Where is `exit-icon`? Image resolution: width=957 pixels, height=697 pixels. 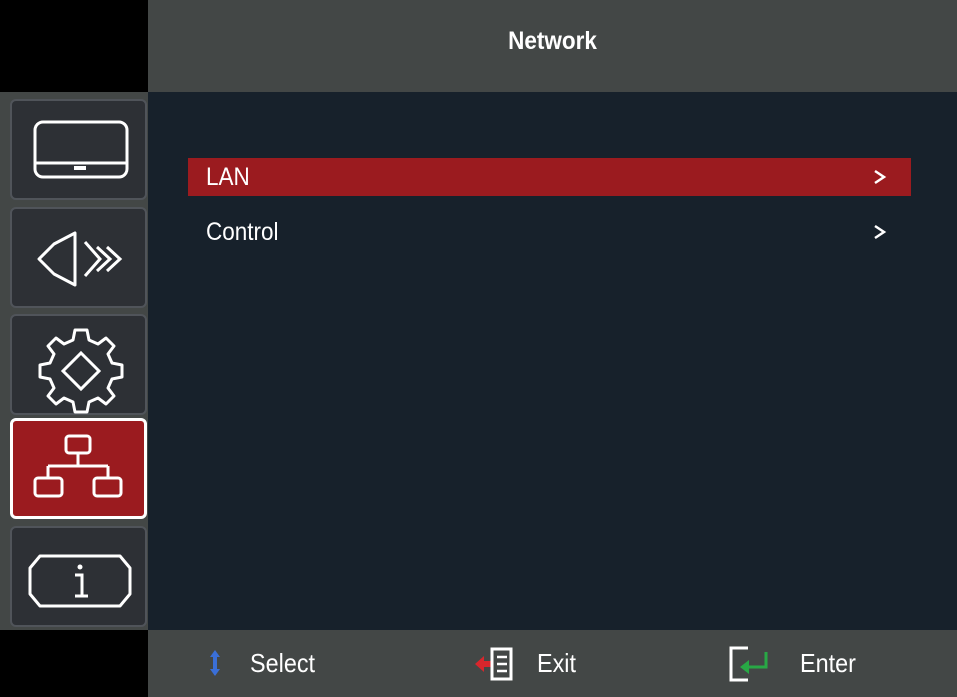 exit-icon is located at coordinates (494, 664).